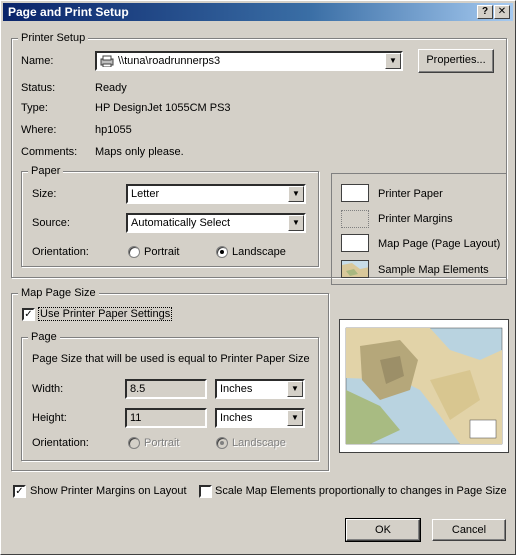 The width and height of the screenshot is (516, 555). What do you see at coordinates (249, 61) in the screenshot?
I see `printer-name-select: \\tuna\roadrunnerps3 ▼` at bounding box center [249, 61].